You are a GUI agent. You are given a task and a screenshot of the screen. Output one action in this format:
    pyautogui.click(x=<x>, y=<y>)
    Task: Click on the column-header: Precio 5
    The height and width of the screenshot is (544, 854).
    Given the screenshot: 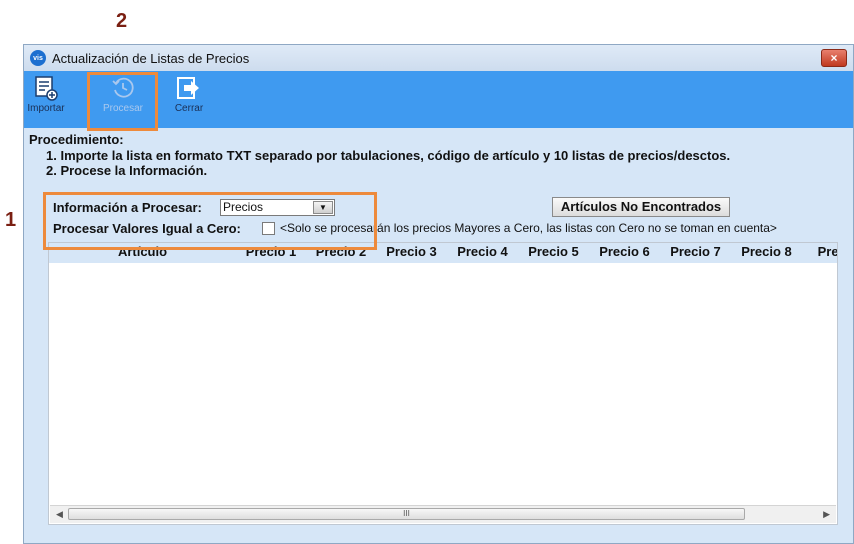 What is the action you would take?
    pyautogui.click(x=553, y=253)
    